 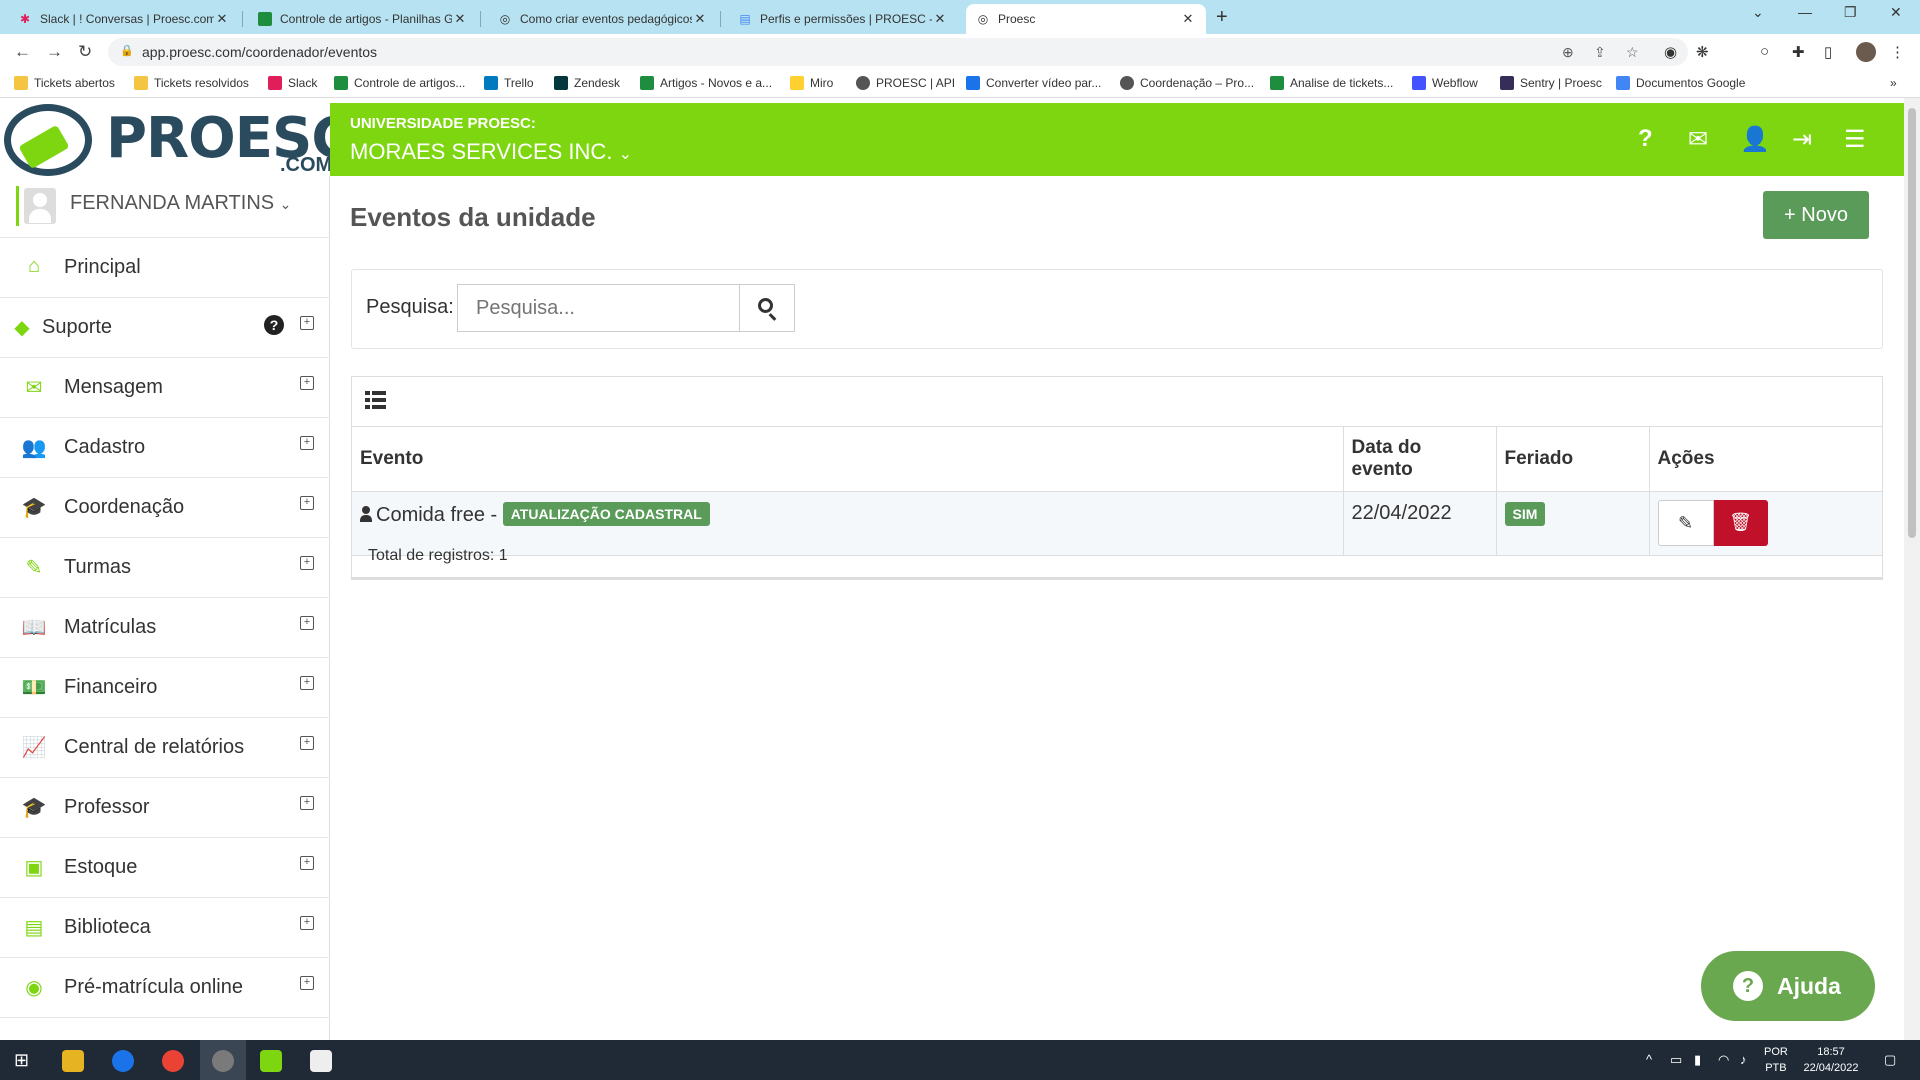 I want to click on network-icon: ▭, so click(x=1676, y=1060).